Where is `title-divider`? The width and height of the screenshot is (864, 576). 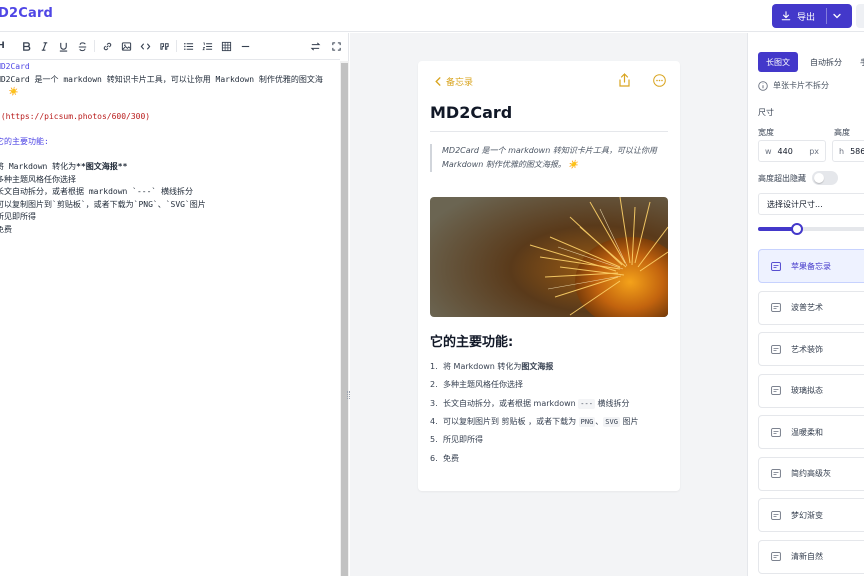
title-divider is located at coordinates (549, 131).